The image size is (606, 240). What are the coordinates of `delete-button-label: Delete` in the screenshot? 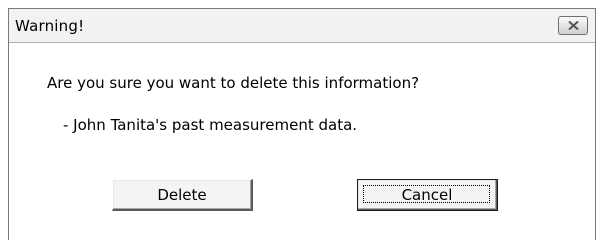 It's located at (182, 195).